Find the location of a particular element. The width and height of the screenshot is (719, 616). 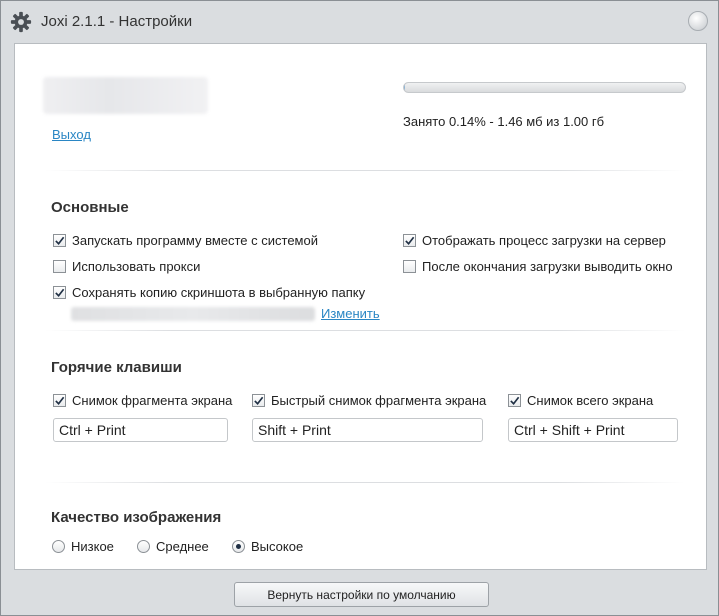

gear-icon is located at coordinates (21, 22).